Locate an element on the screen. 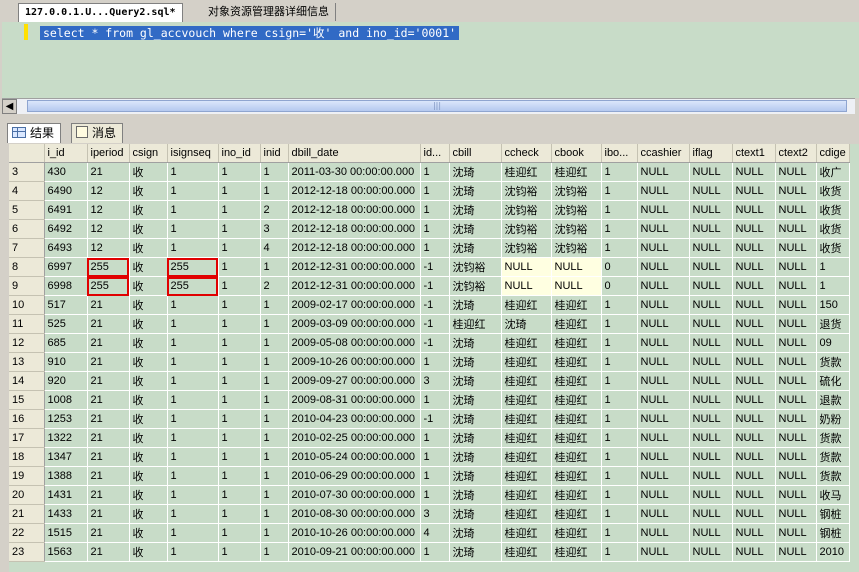 This screenshot has width=859, height=572. table-cell: 2009-10-26 00:00:00.000 is located at coordinates (354, 362).